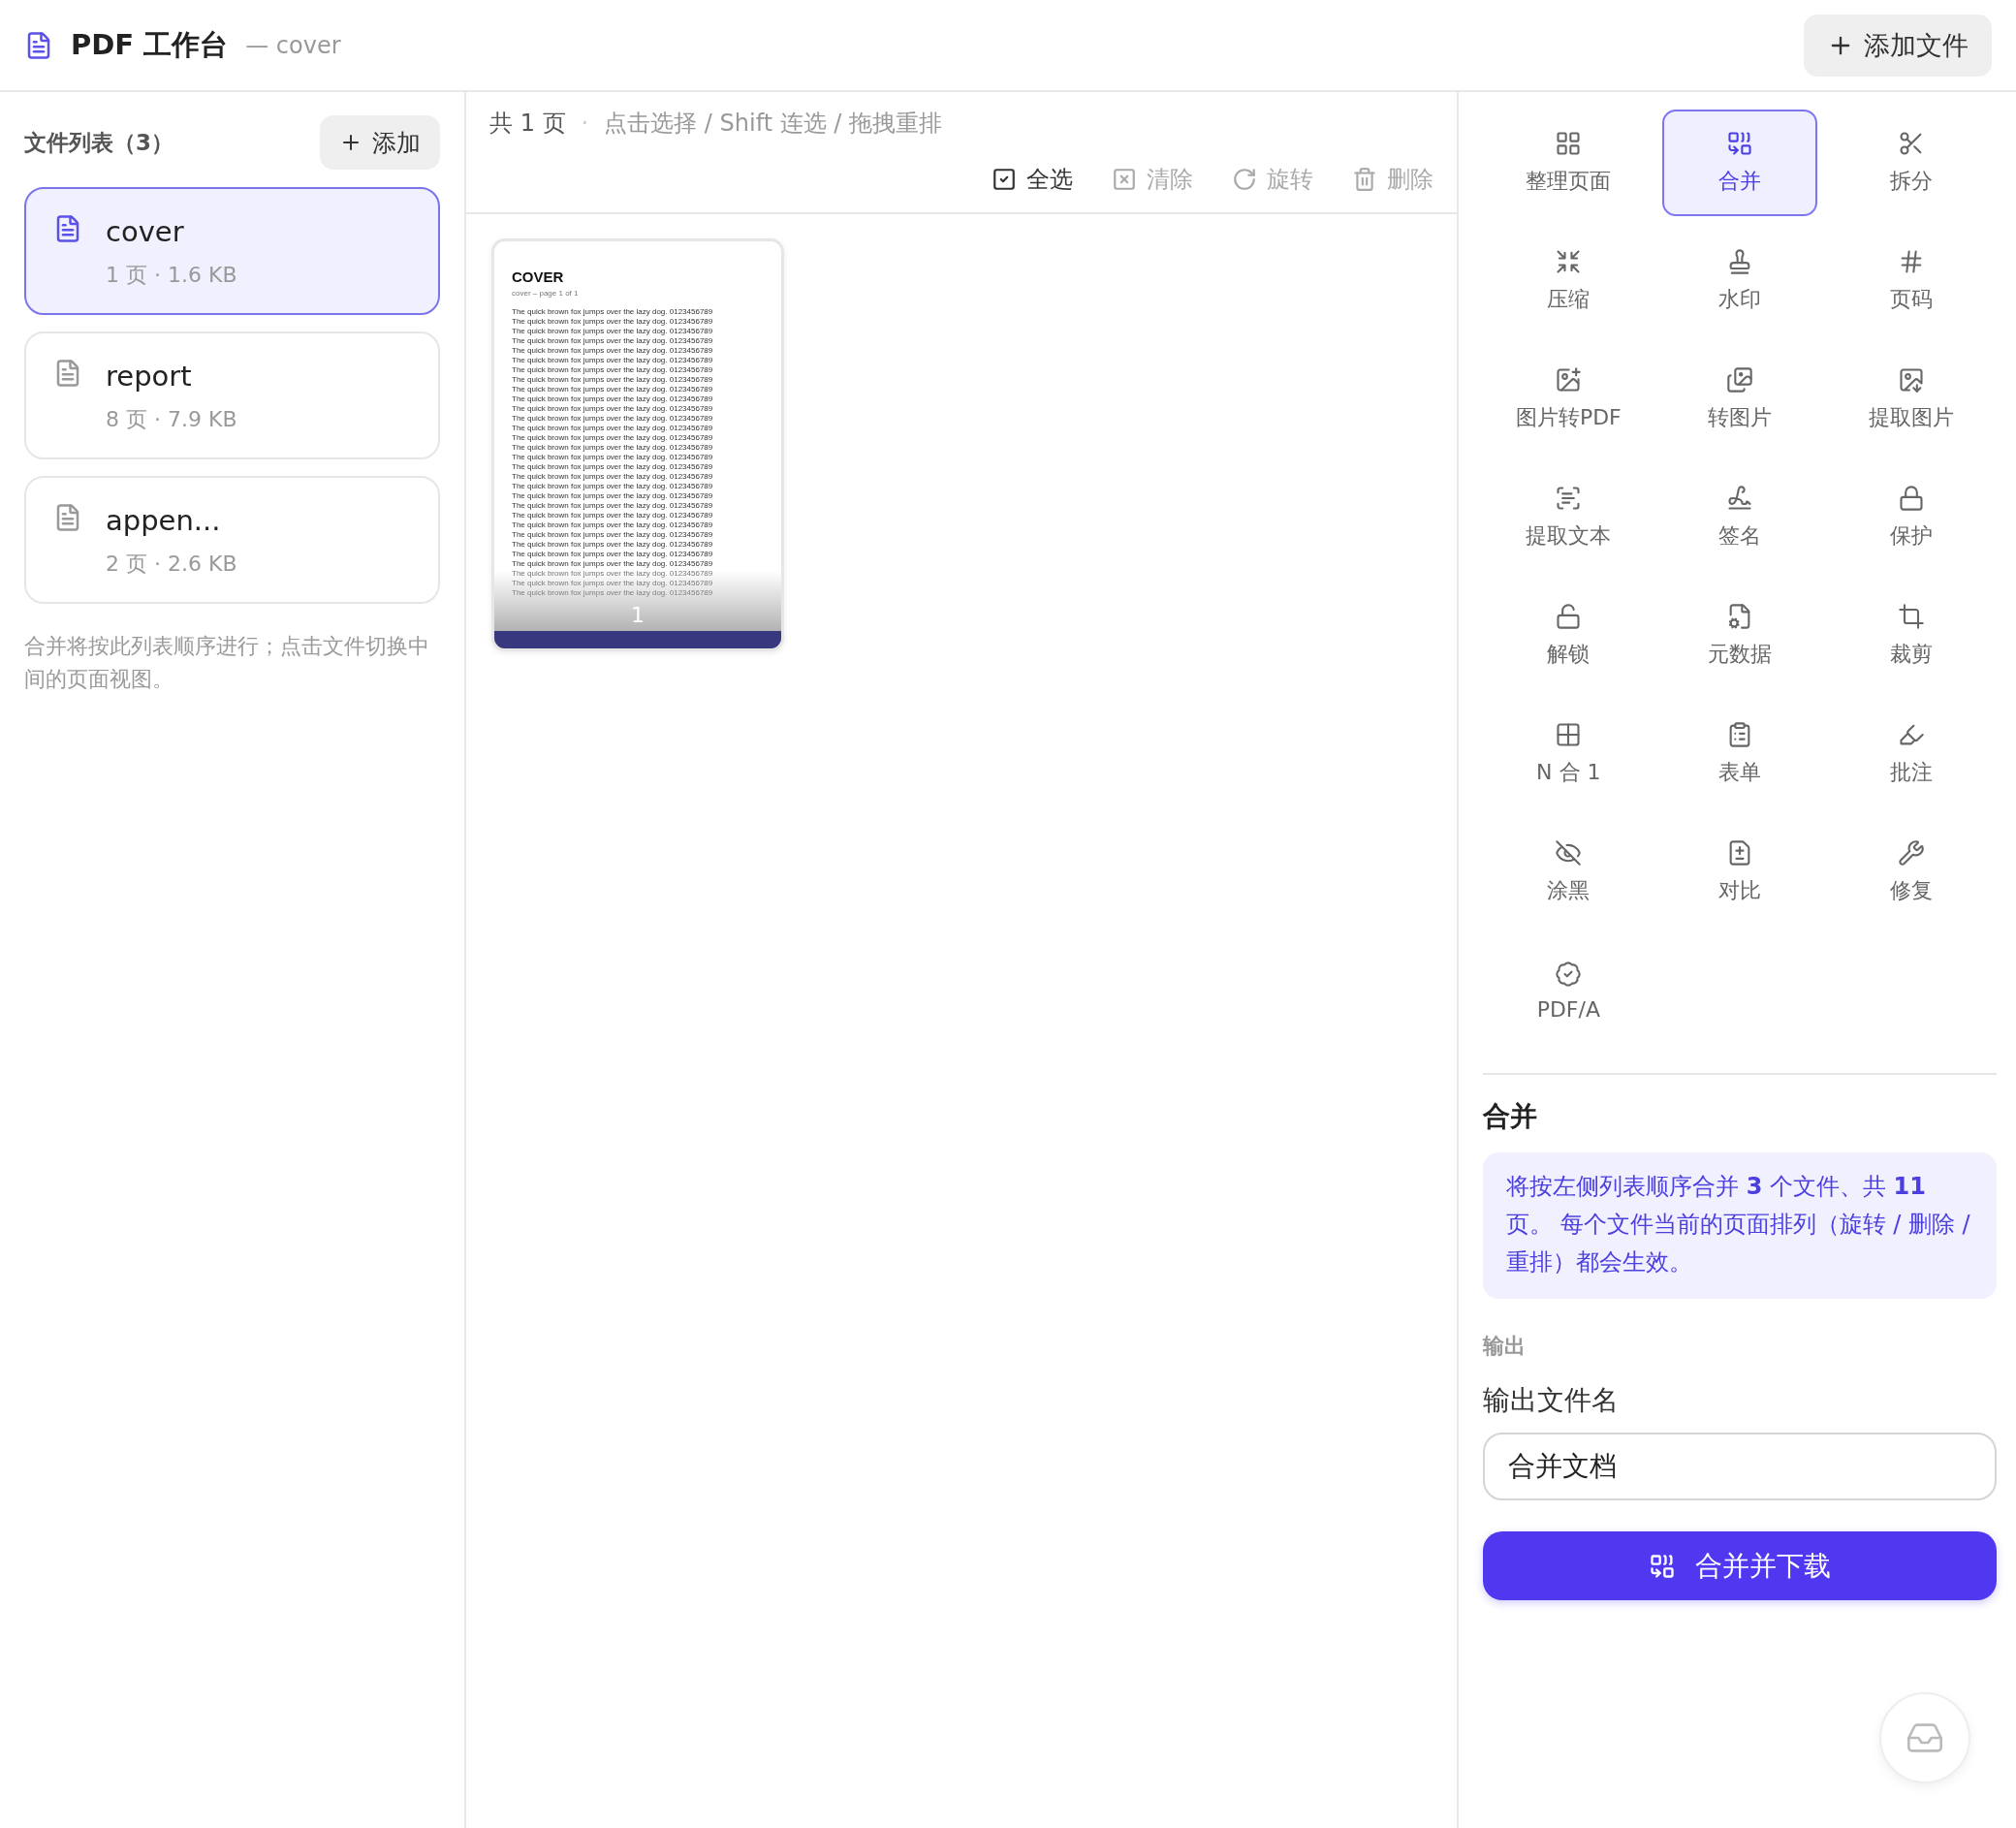 Image resolution: width=2016 pixels, height=1828 pixels. Describe the element at coordinates (232, 395) in the screenshot. I see `file-card: report 8 页 · 7.9 KB` at that location.